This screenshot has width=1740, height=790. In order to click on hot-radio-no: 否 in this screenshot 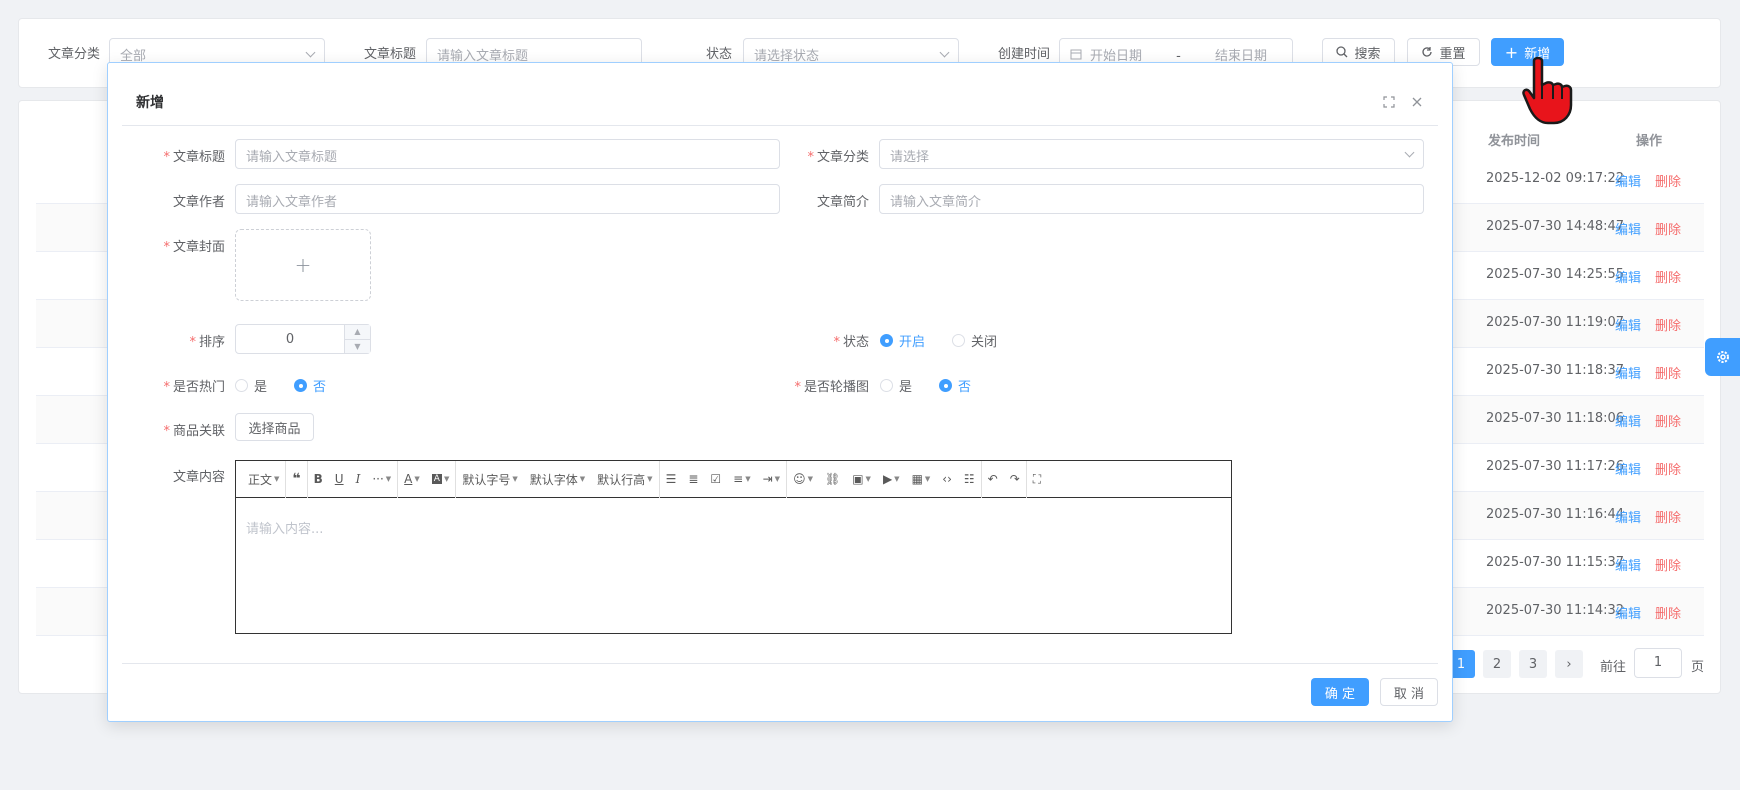, I will do `click(310, 385)`.